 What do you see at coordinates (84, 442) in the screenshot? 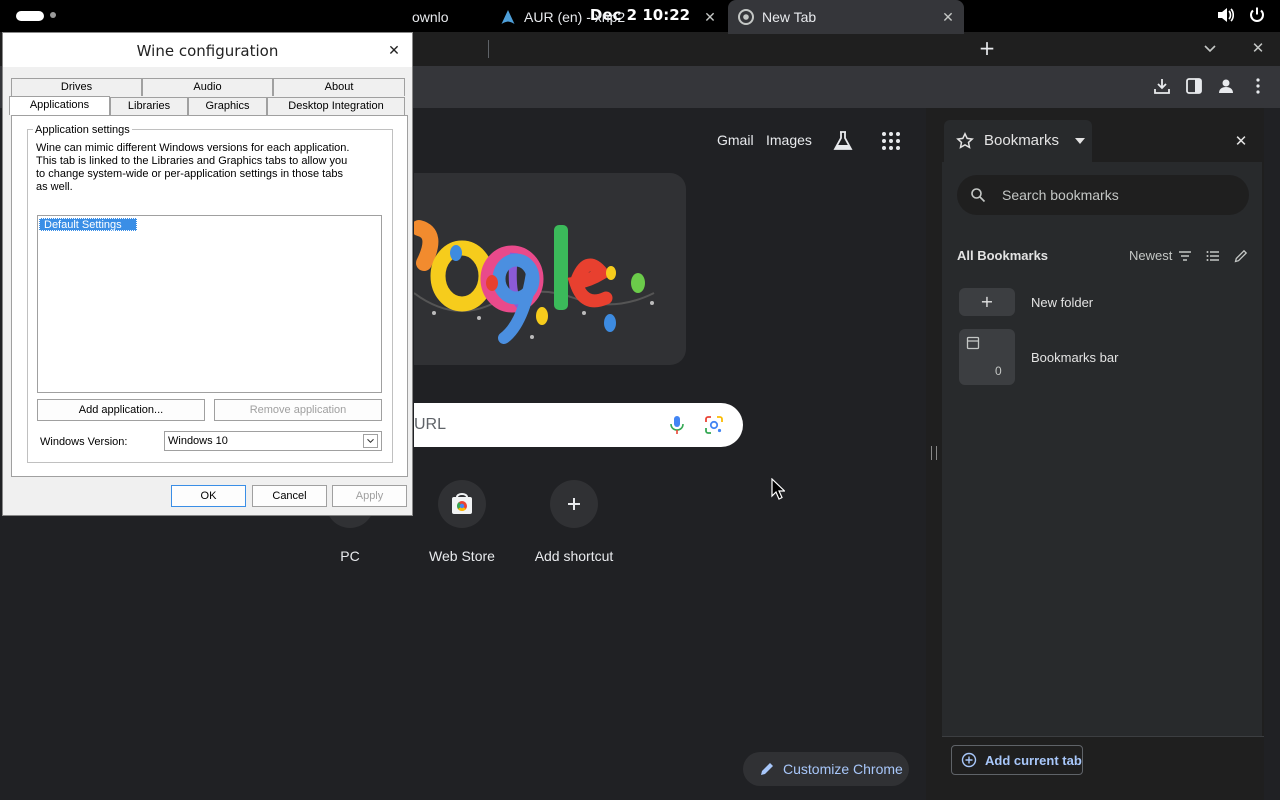
I see `windows-version-label: Windows Version:` at bounding box center [84, 442].